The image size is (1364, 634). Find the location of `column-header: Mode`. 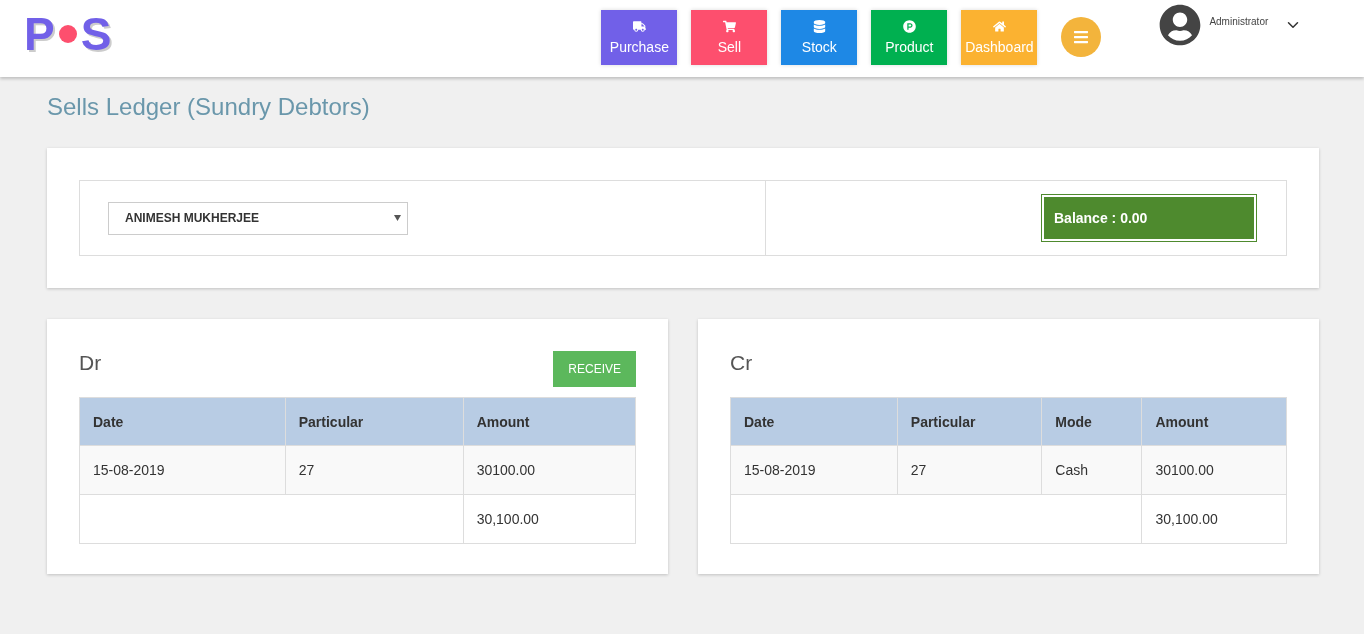

column-header: Mode is located at coordinates (1091, 421).